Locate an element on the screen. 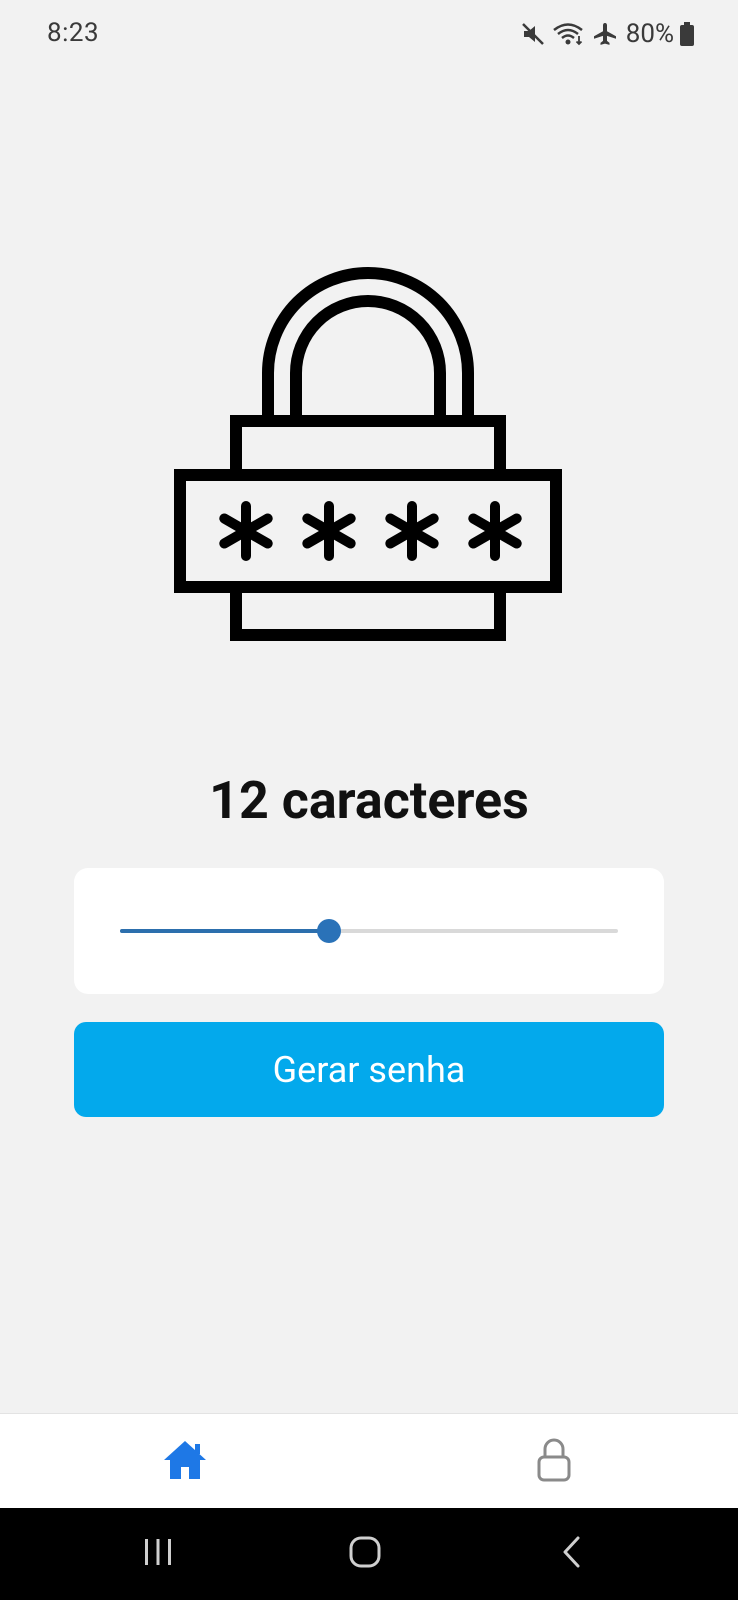  status-icons: 80% is located at coordinates (607, 34).